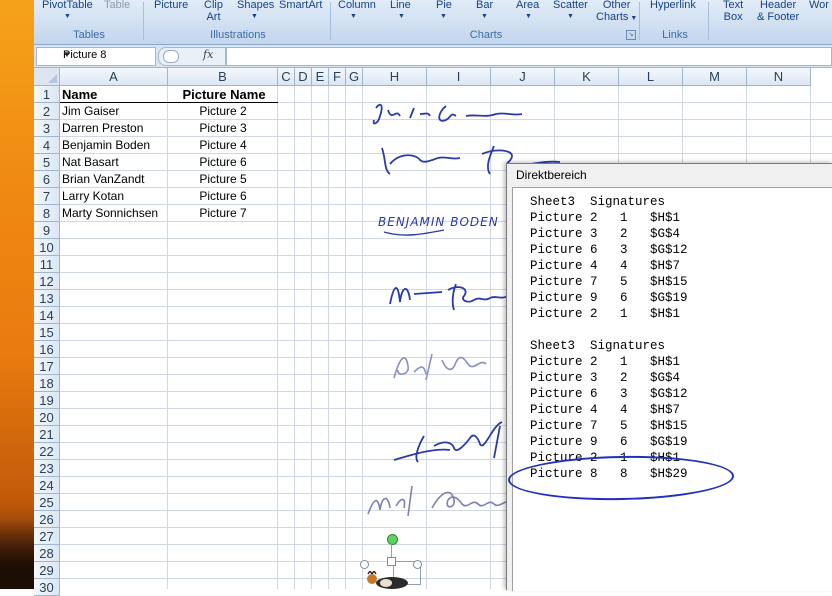 This screenshot has width=832, height=596. I want to click on row-header: 8, so click(47, 213).